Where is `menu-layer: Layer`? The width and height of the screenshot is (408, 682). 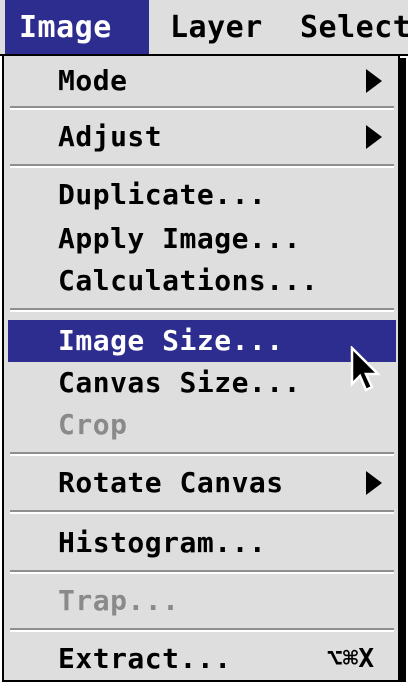 menu-layer: Layer is located at coordinates (216, 27).